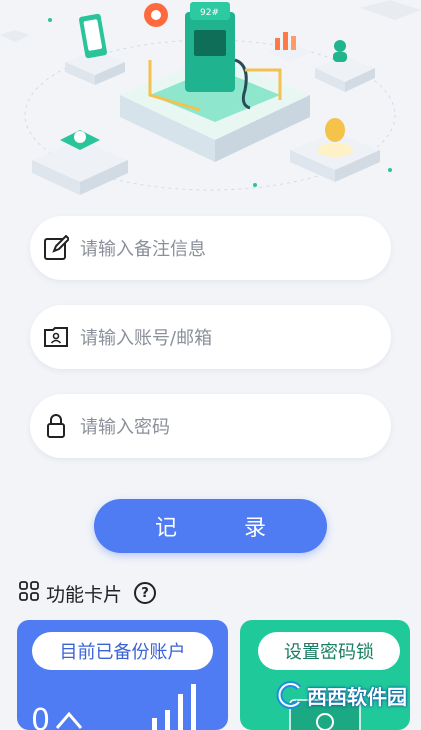 Image resolution: width=421 pixels, height=730 pixels. I want to click on section-title: 功能卡片, so click(84, 594).